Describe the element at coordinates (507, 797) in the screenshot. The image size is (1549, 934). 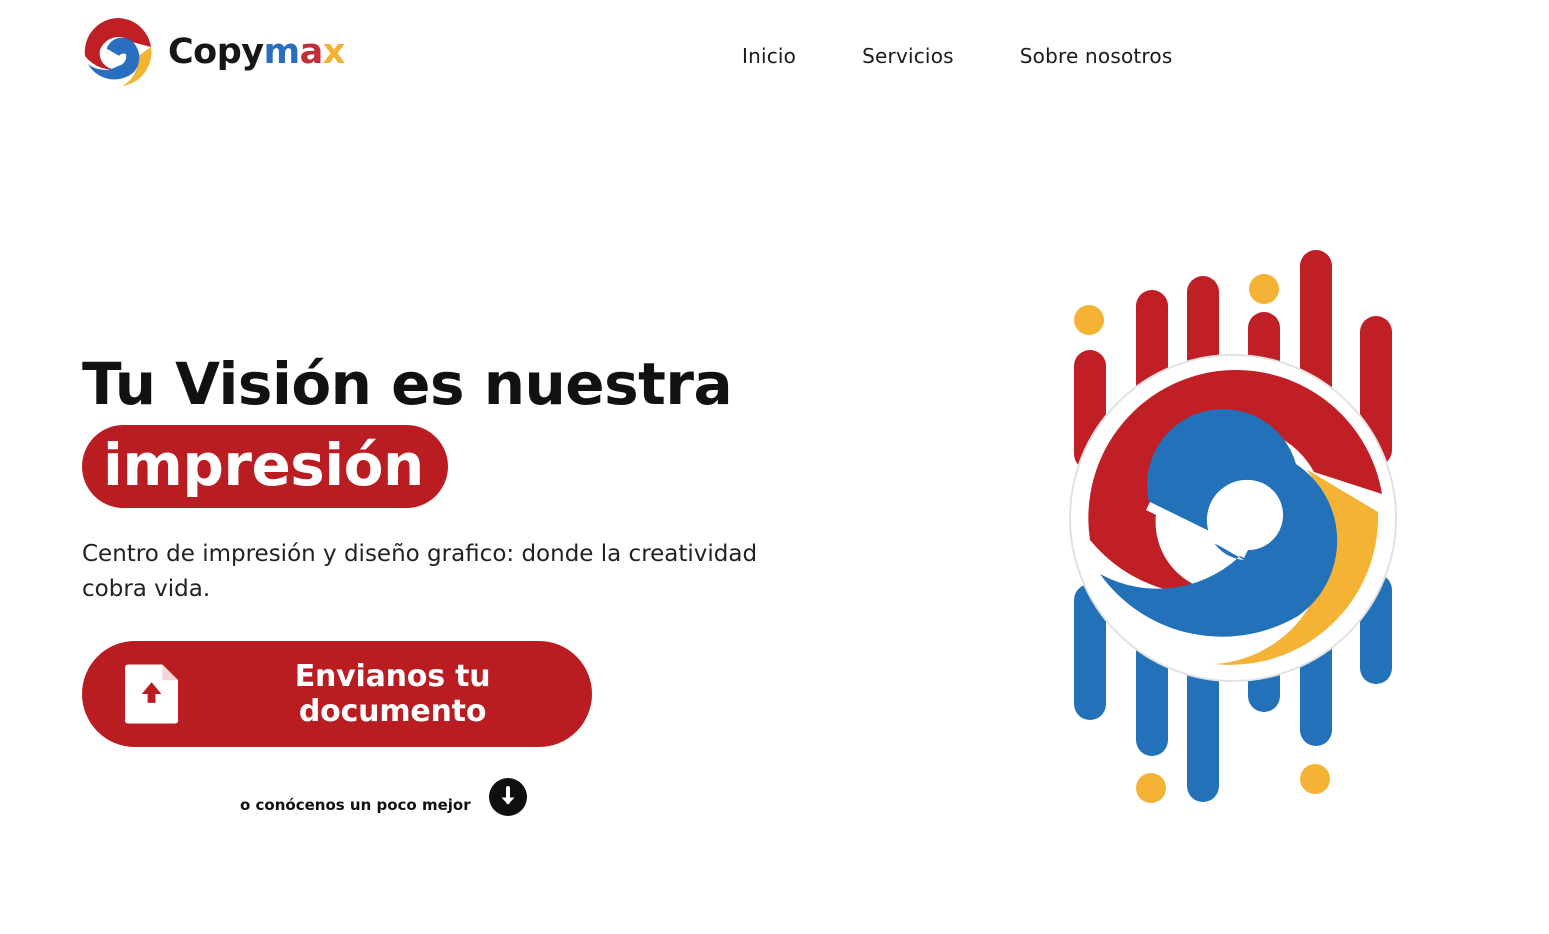
I see `arrow-down-circle-icon` at that location.